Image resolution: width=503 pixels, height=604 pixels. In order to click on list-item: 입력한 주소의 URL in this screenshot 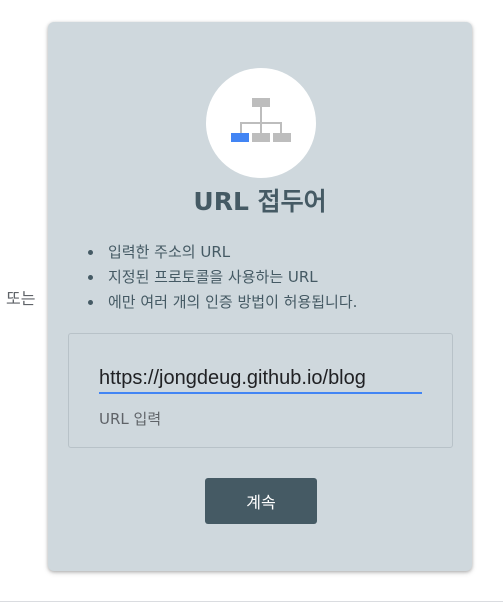, I will do `click(222, 252)`.